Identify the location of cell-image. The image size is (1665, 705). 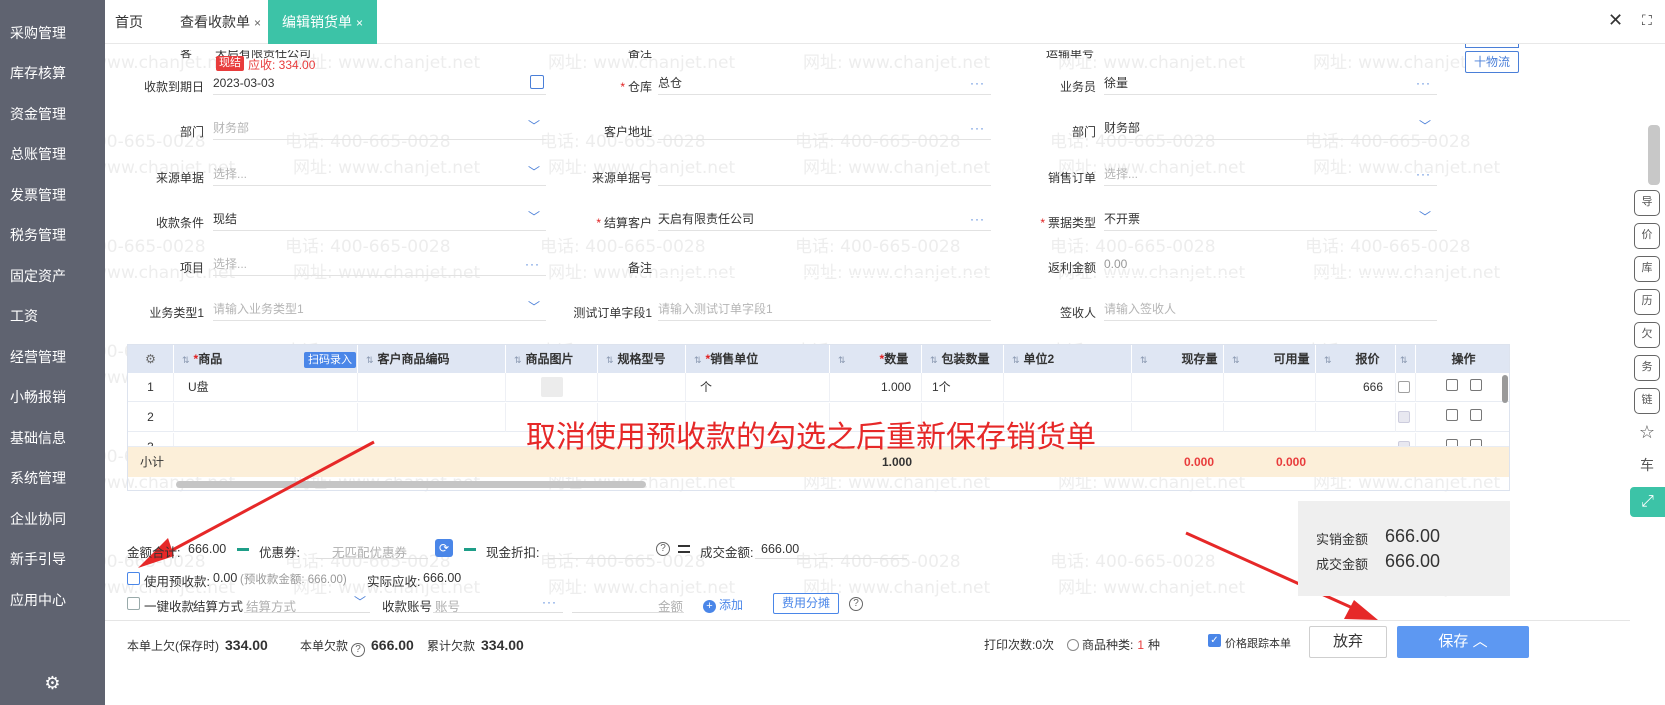
(552, 387).